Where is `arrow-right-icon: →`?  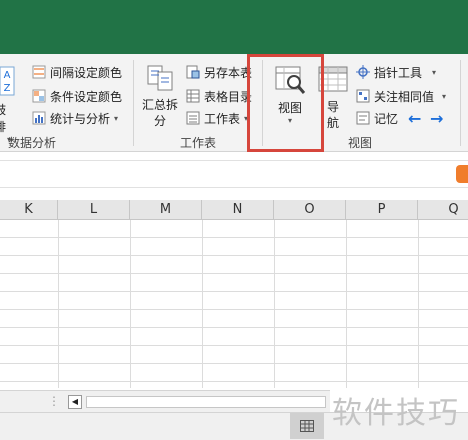 arrow-right-icon: → is located at coordinates (437, 118).